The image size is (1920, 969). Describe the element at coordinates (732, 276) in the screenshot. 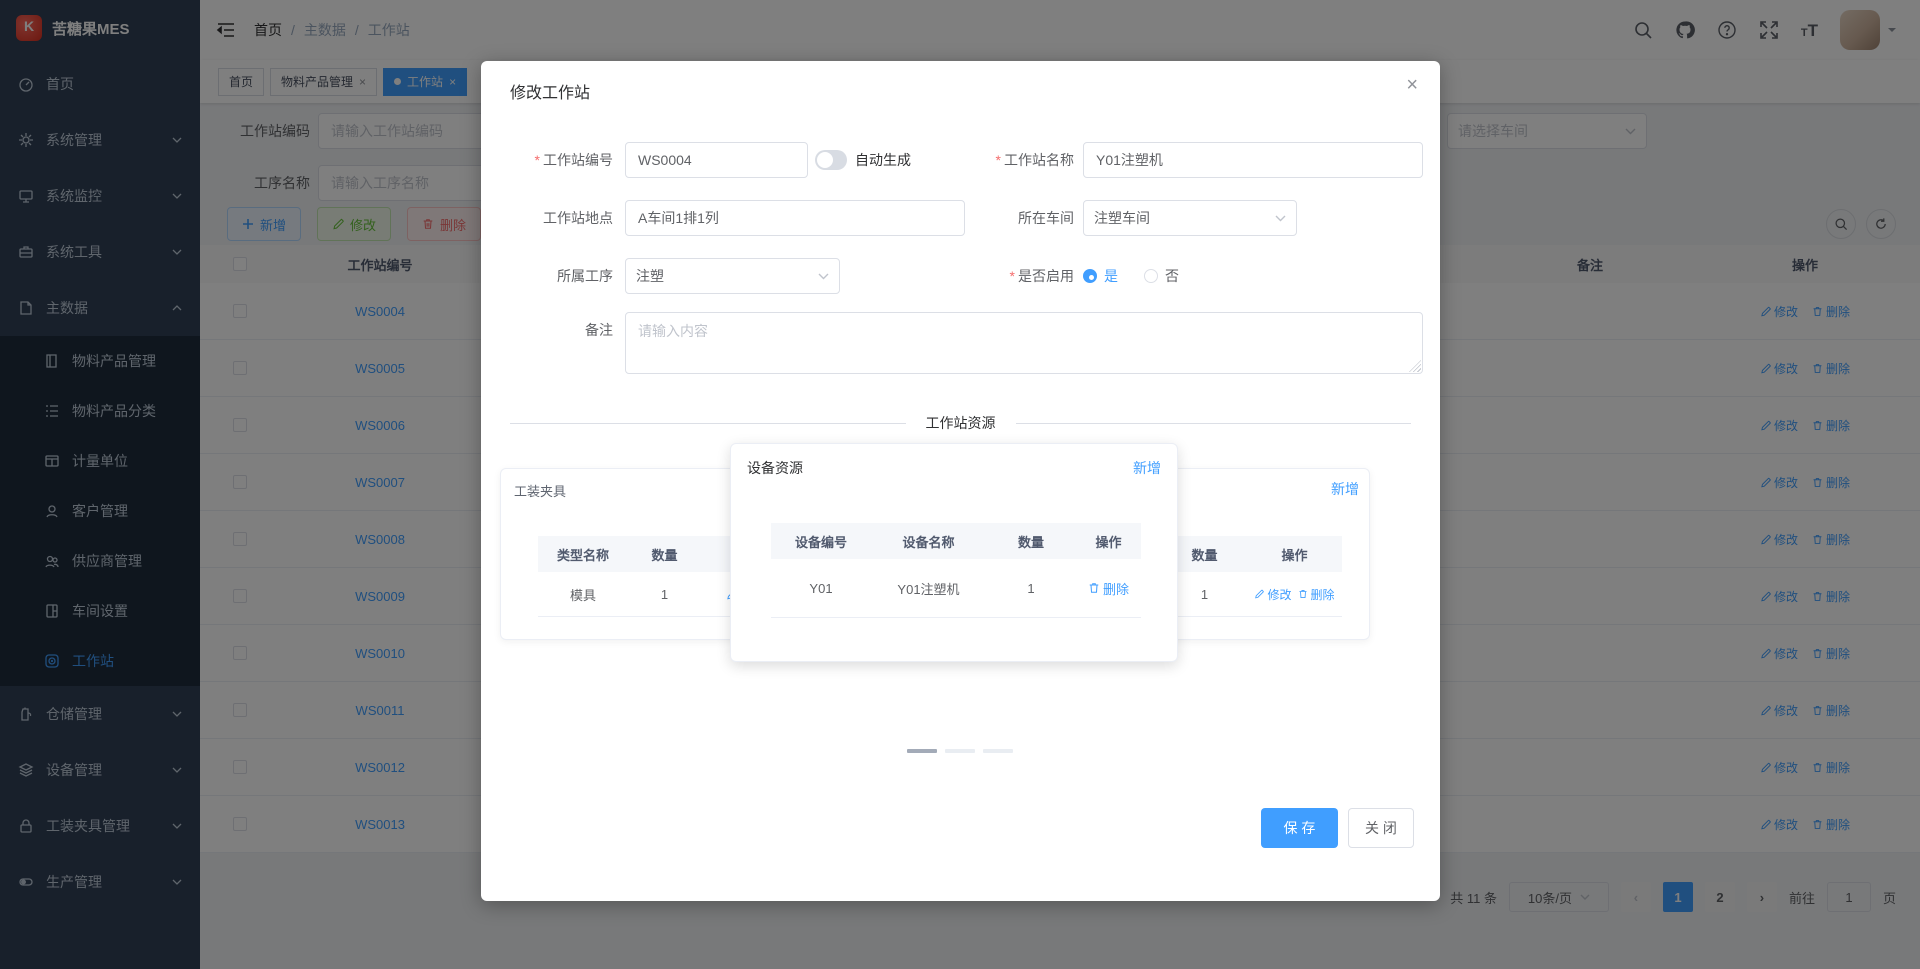

I see `process-select: 注塑` at that location.